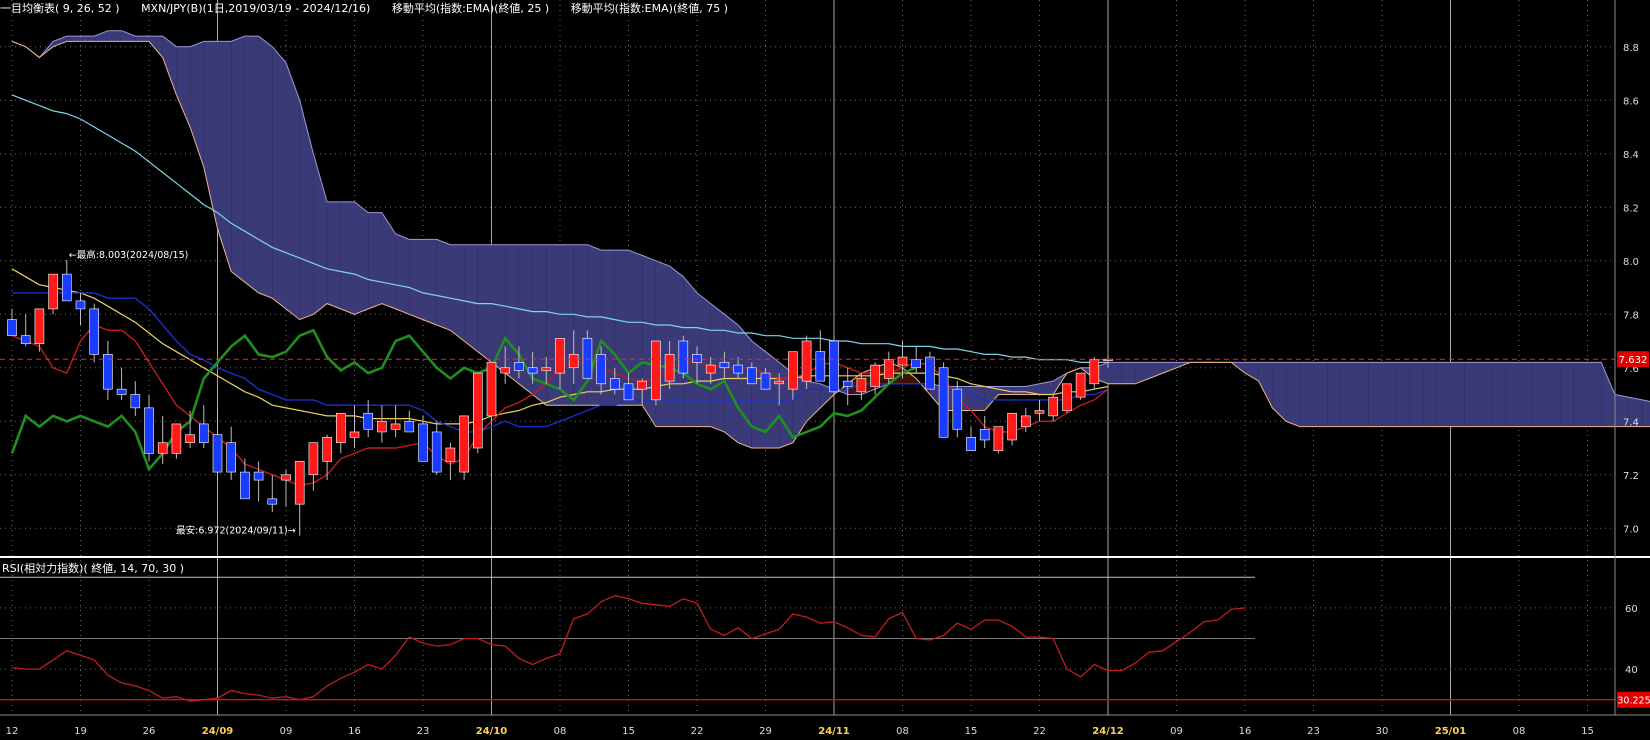 The image size is (1650, 740). Describe the element at coordinates (1519, 731) in the screenshot. I see `x-tick-label: 08` at that location.